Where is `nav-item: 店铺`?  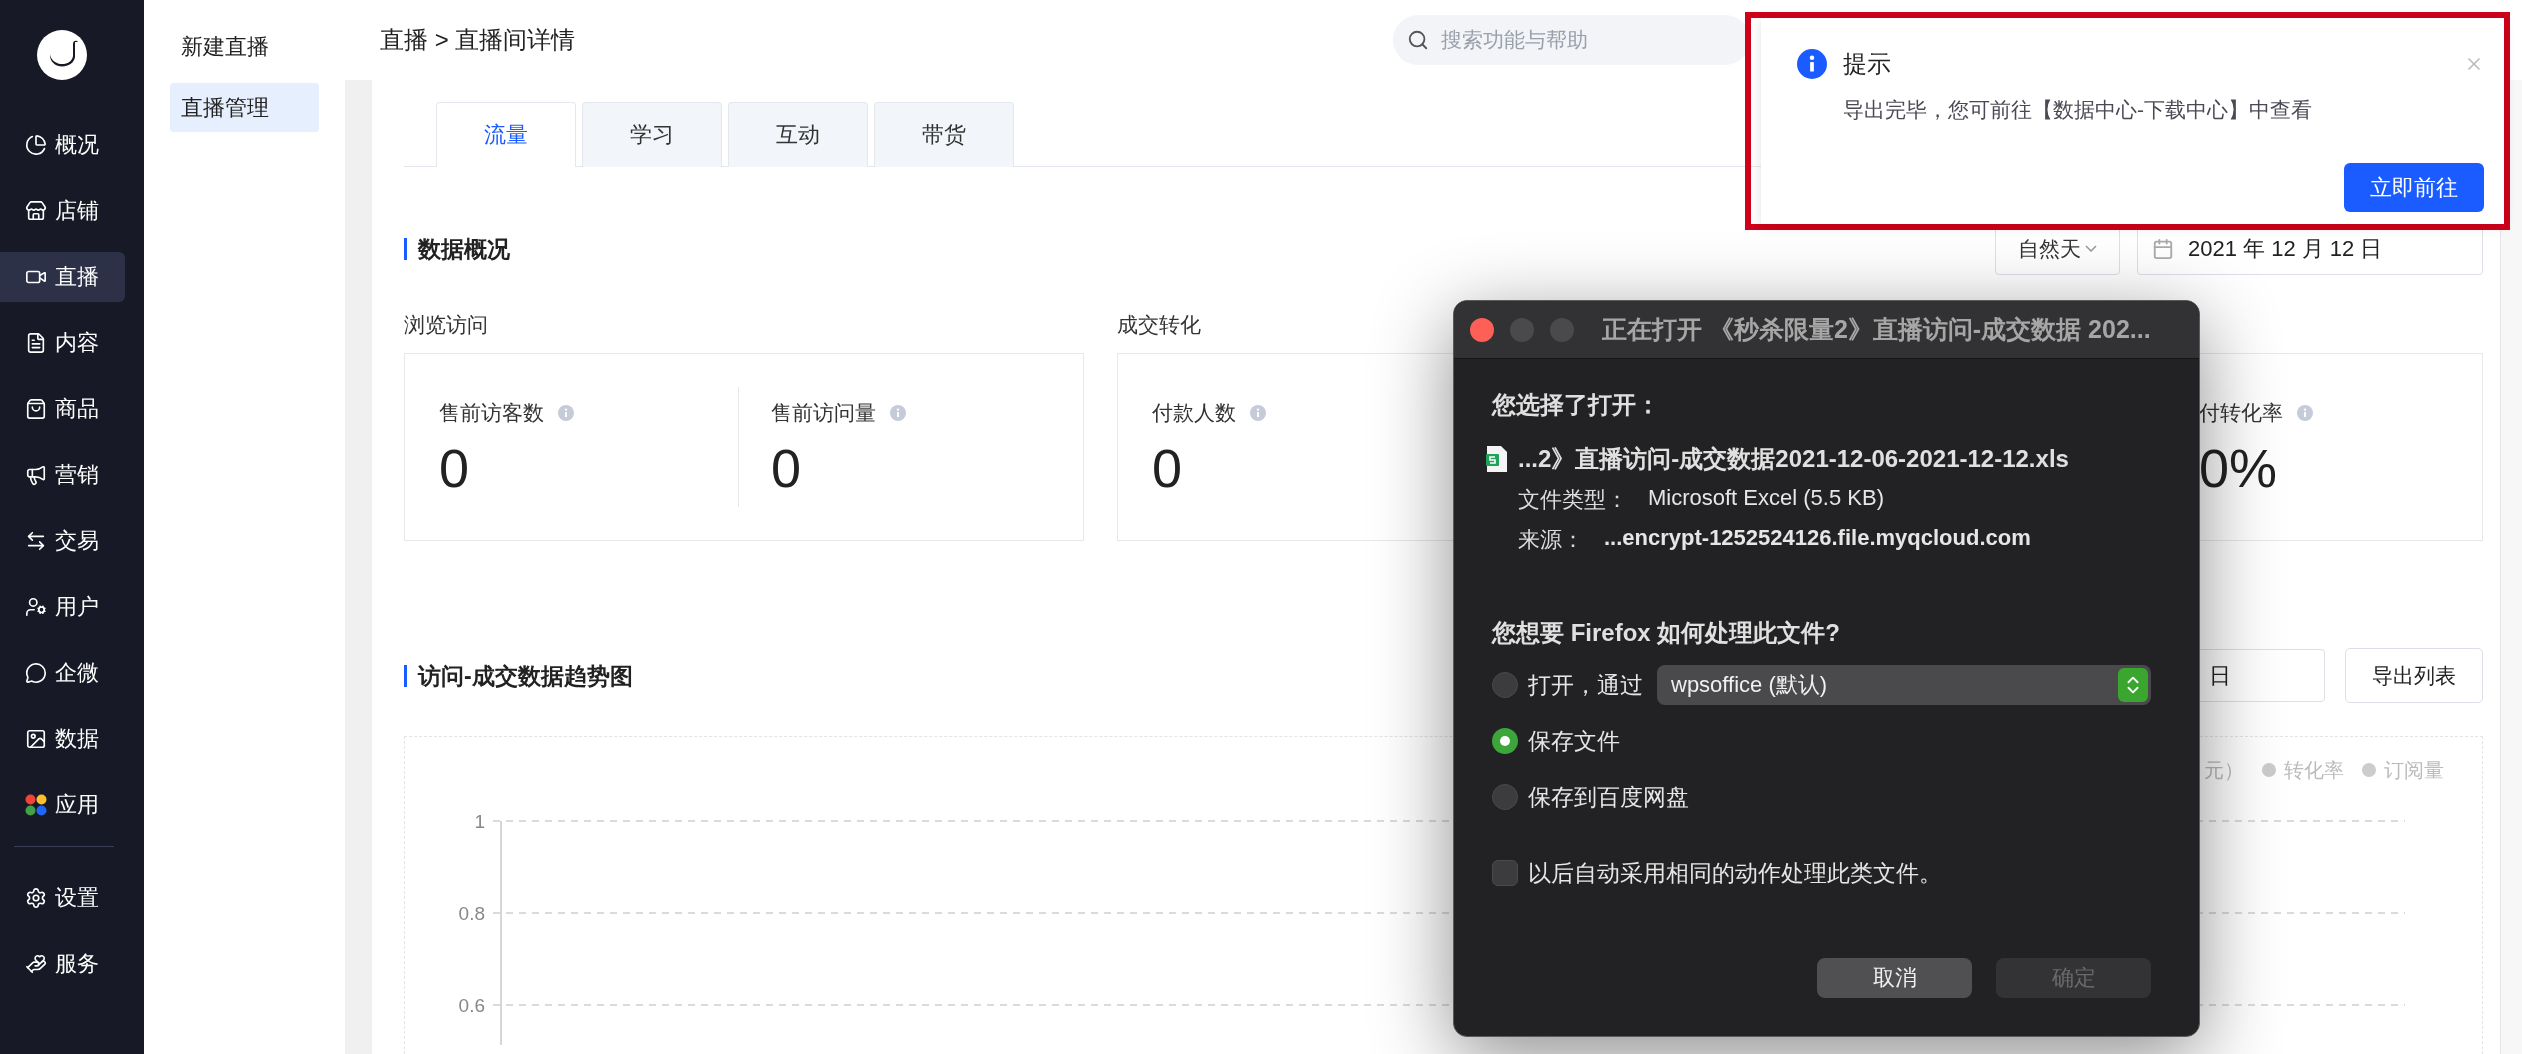 nav-item: 店铺 is located at coordinates (62, 211).